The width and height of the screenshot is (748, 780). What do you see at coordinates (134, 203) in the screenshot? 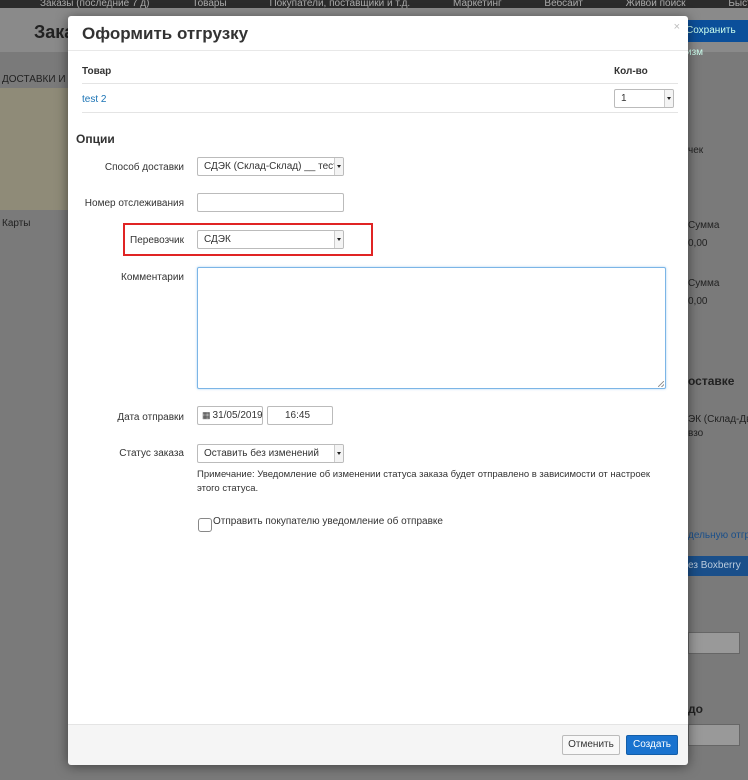
I see `tracking-number-label: Номер отслеживания` at bounding box center [134, 203].